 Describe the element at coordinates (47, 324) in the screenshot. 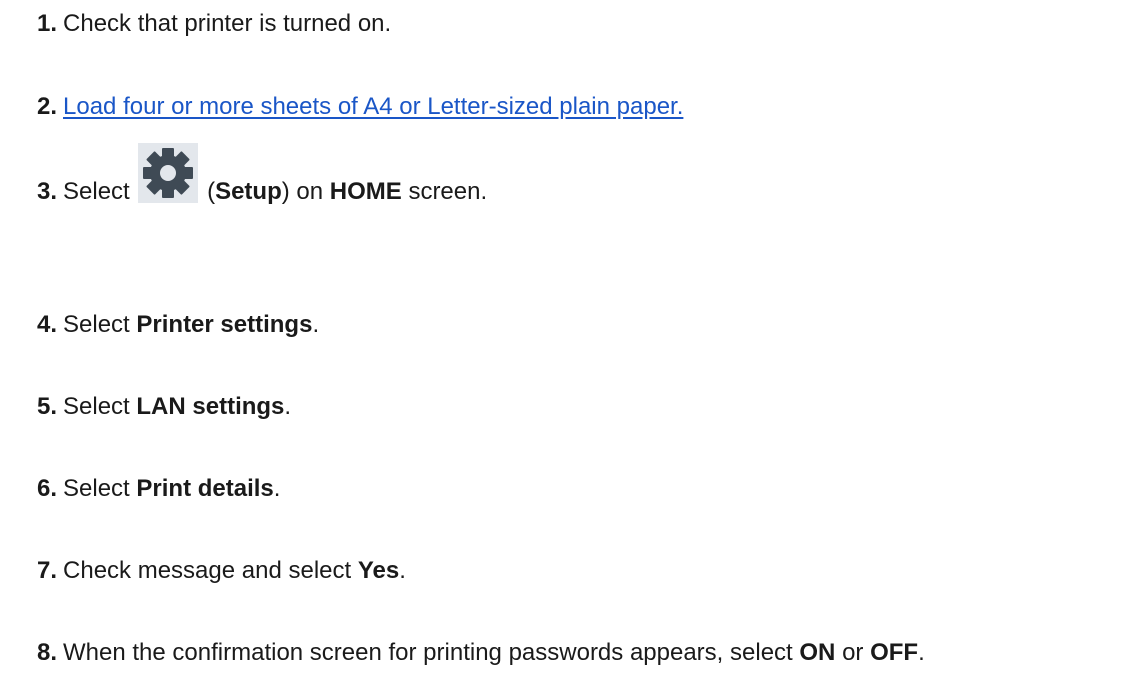

I see `step-number: 4.` at that location.